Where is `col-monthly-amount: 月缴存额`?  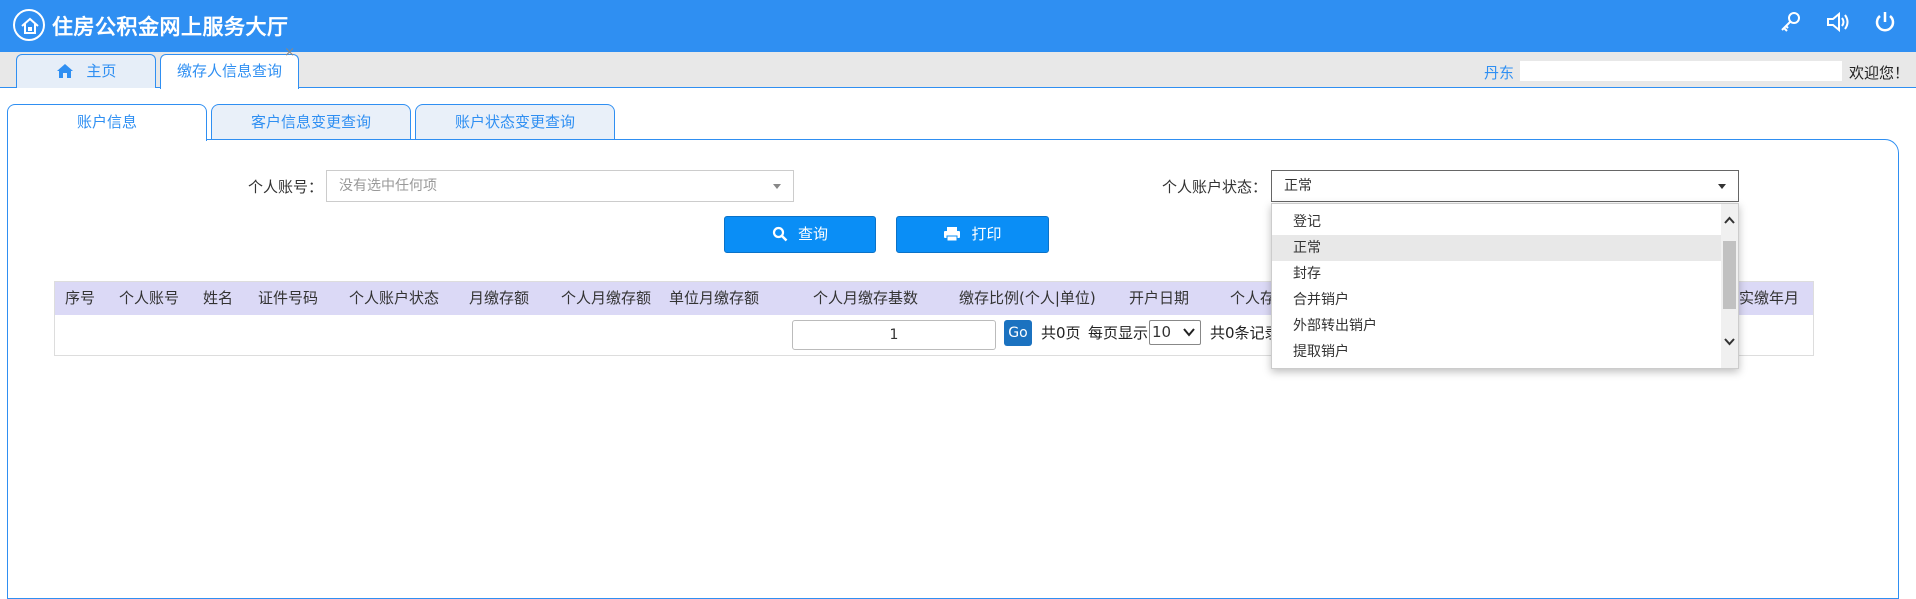
col-monthly-amount: 月缴存额 is located at coordinates (499, 298).